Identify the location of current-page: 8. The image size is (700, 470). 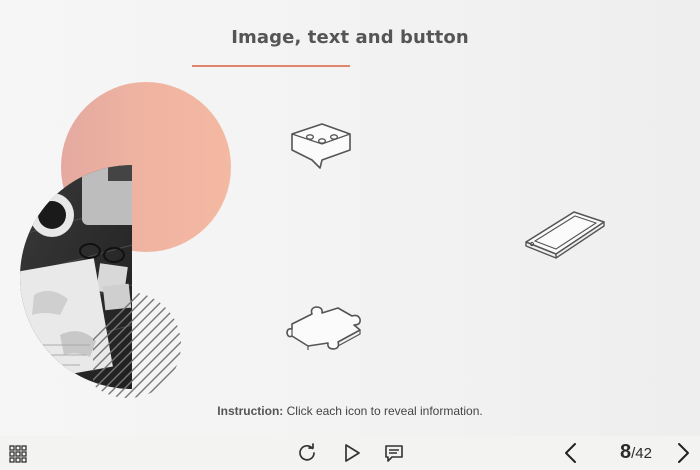
(626, 452).